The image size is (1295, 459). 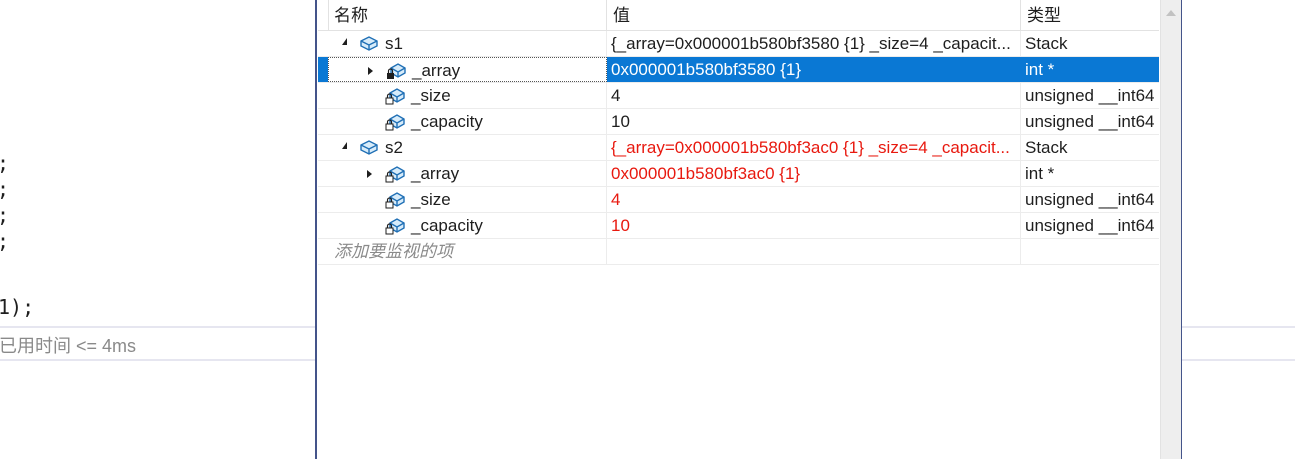 What do you see at coordinates (393, 251) in the screenshot?
I see `add-watch-placeholder: 添加要监视的项` at bounding box center [393, 251].